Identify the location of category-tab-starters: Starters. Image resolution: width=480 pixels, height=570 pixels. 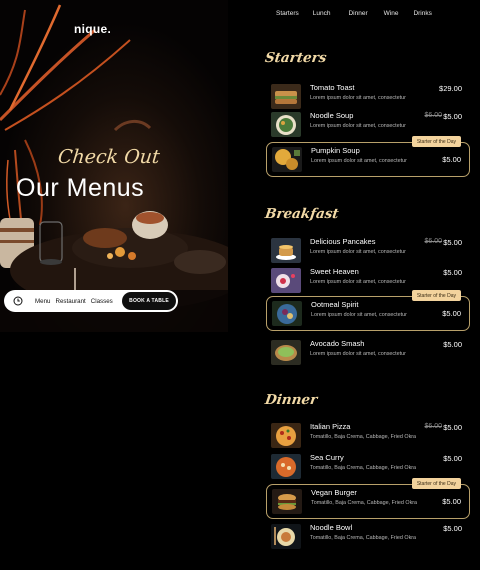
(287, 13).